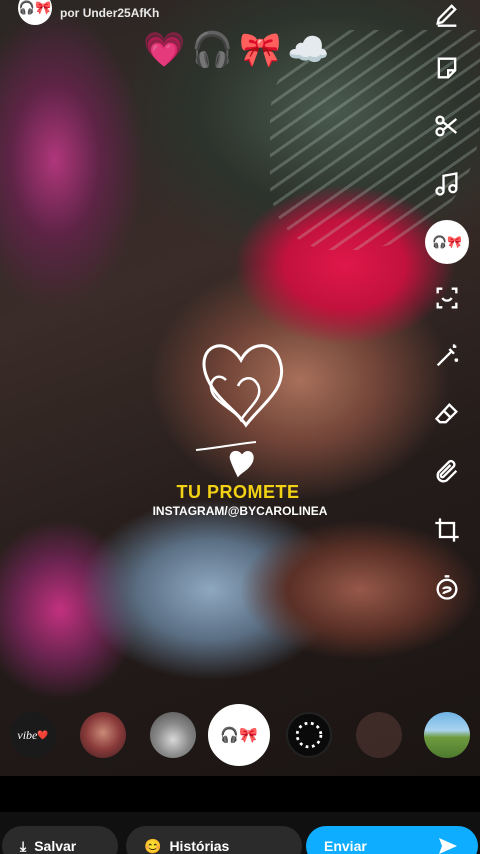  I want to click on lens-dark, so click(379, 735).